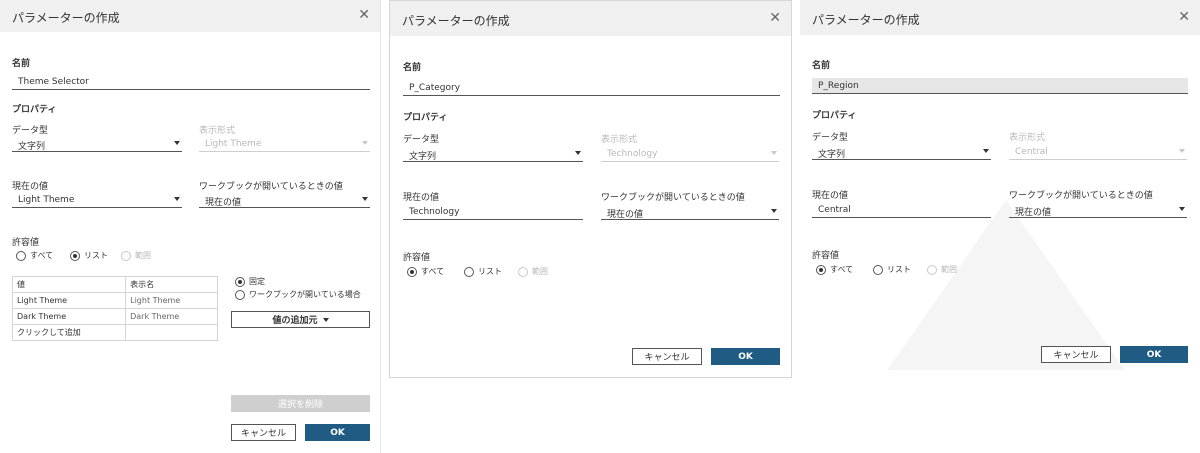  I want to click on display-format-select: Central, so click(1098, 152).